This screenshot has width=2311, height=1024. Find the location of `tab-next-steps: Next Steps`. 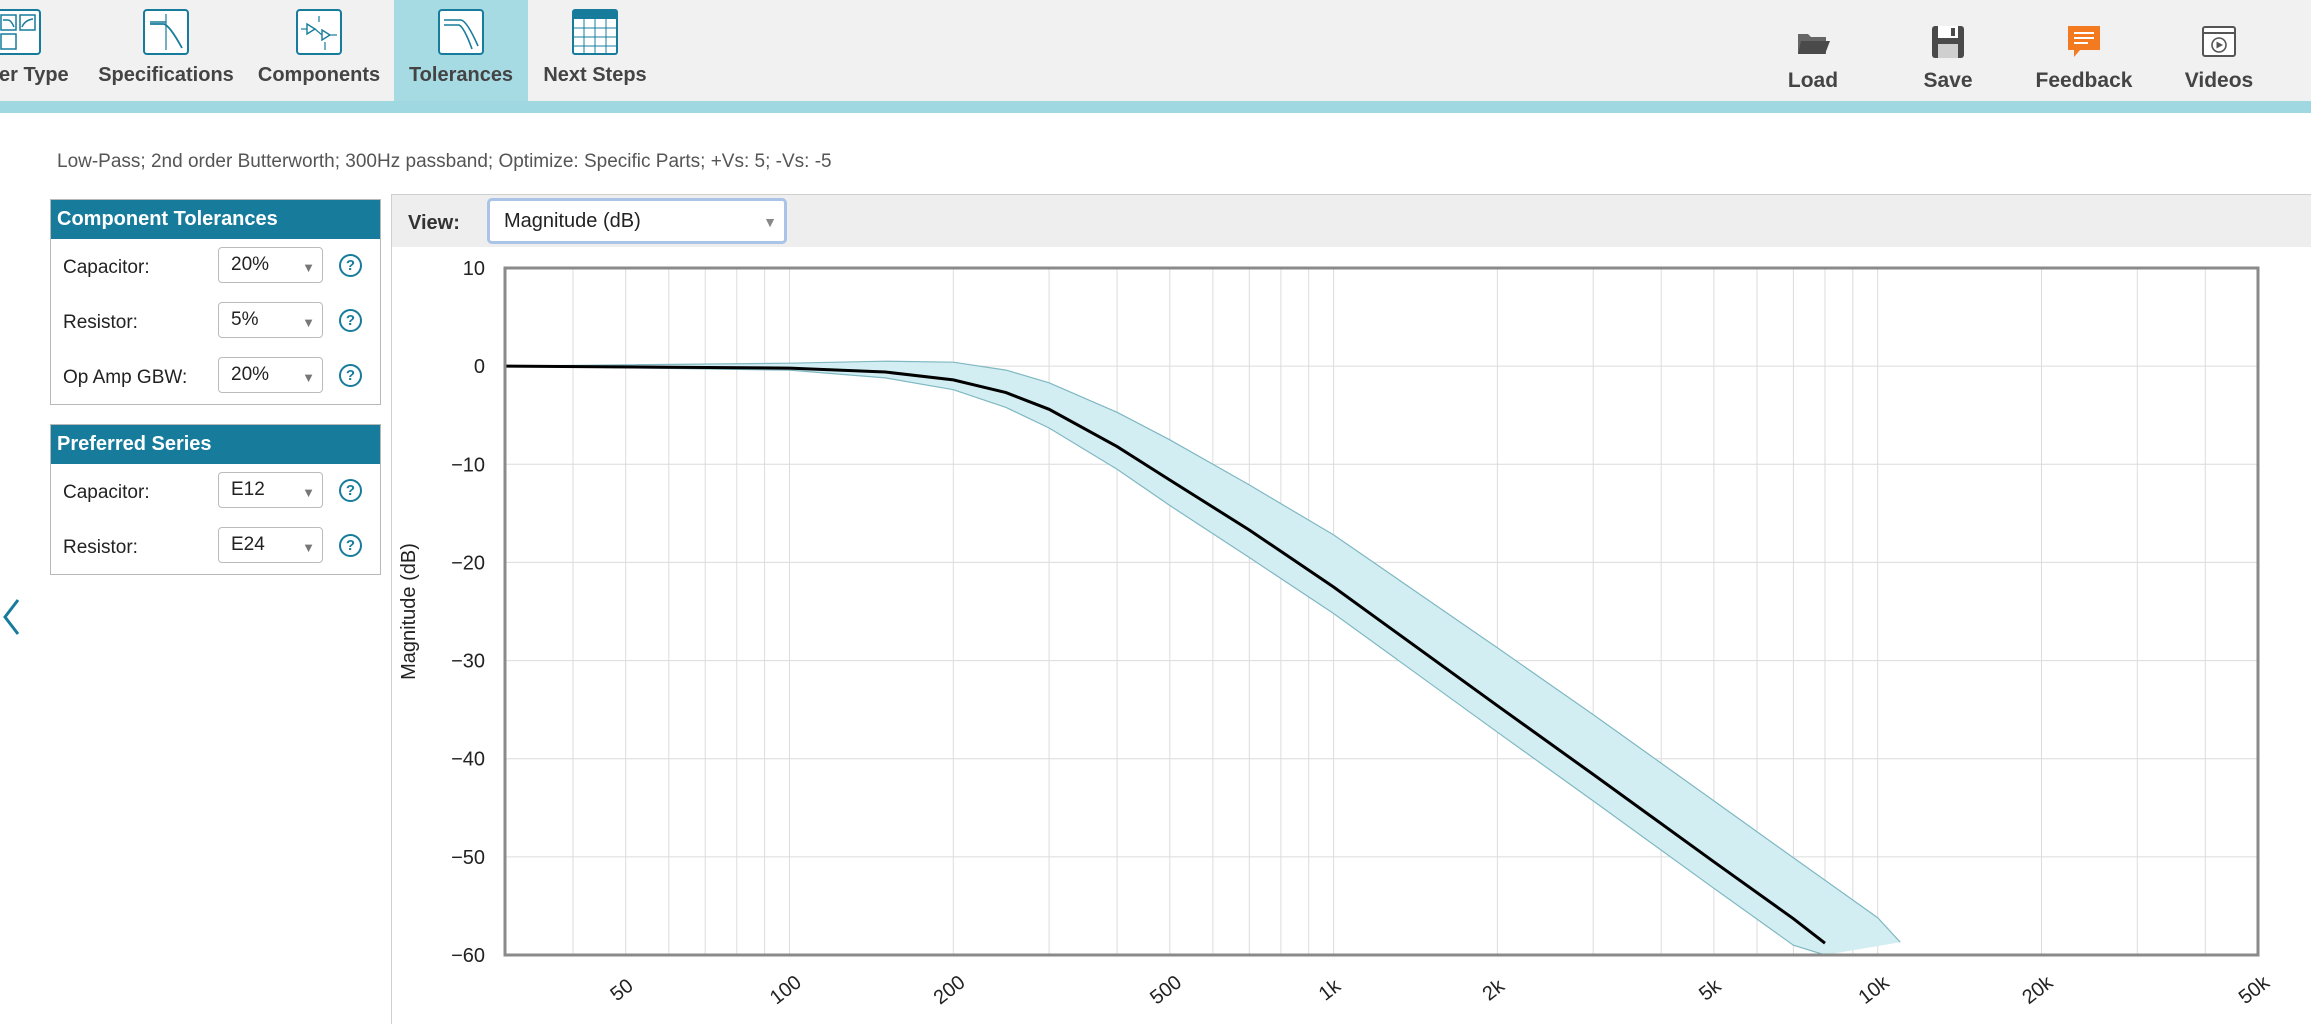

tab-next-steps: Next Steps is located at coordinates (595, 50).